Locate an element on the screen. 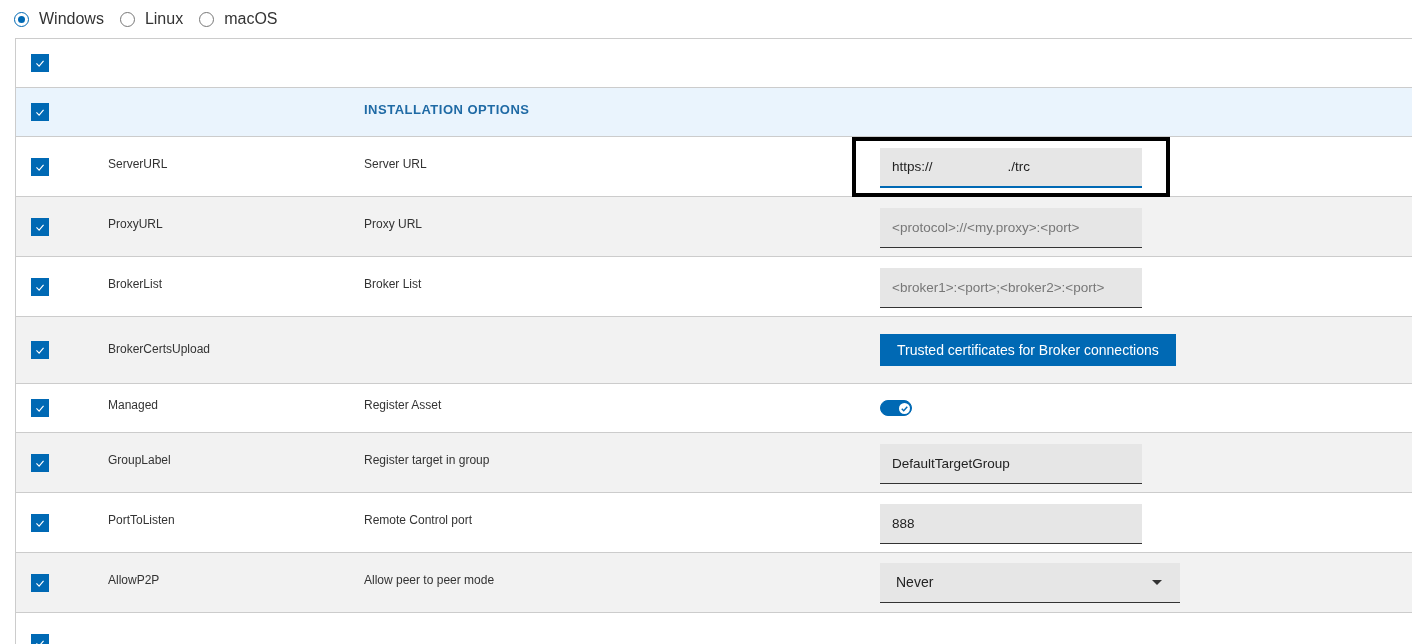 Image resolution: width=1412 pixels, height=644 pixels. input-field: DefaultTargetGroup is located at coordinates (1011, 463).